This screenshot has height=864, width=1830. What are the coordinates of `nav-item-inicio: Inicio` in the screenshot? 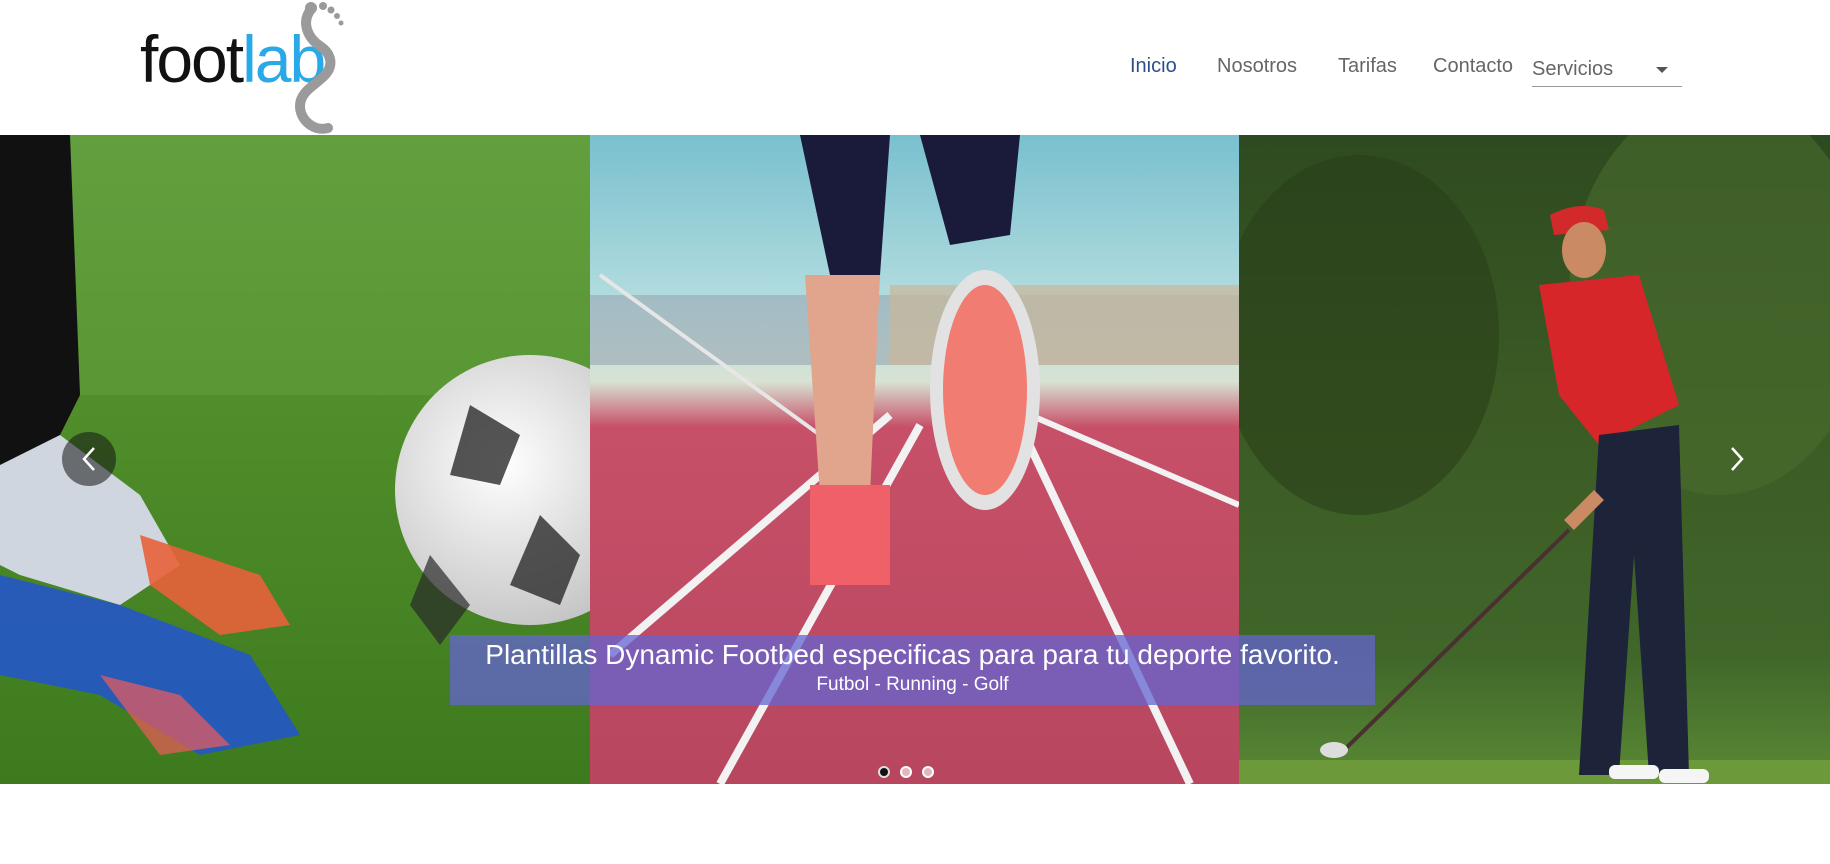 It's located at (1153, 66).